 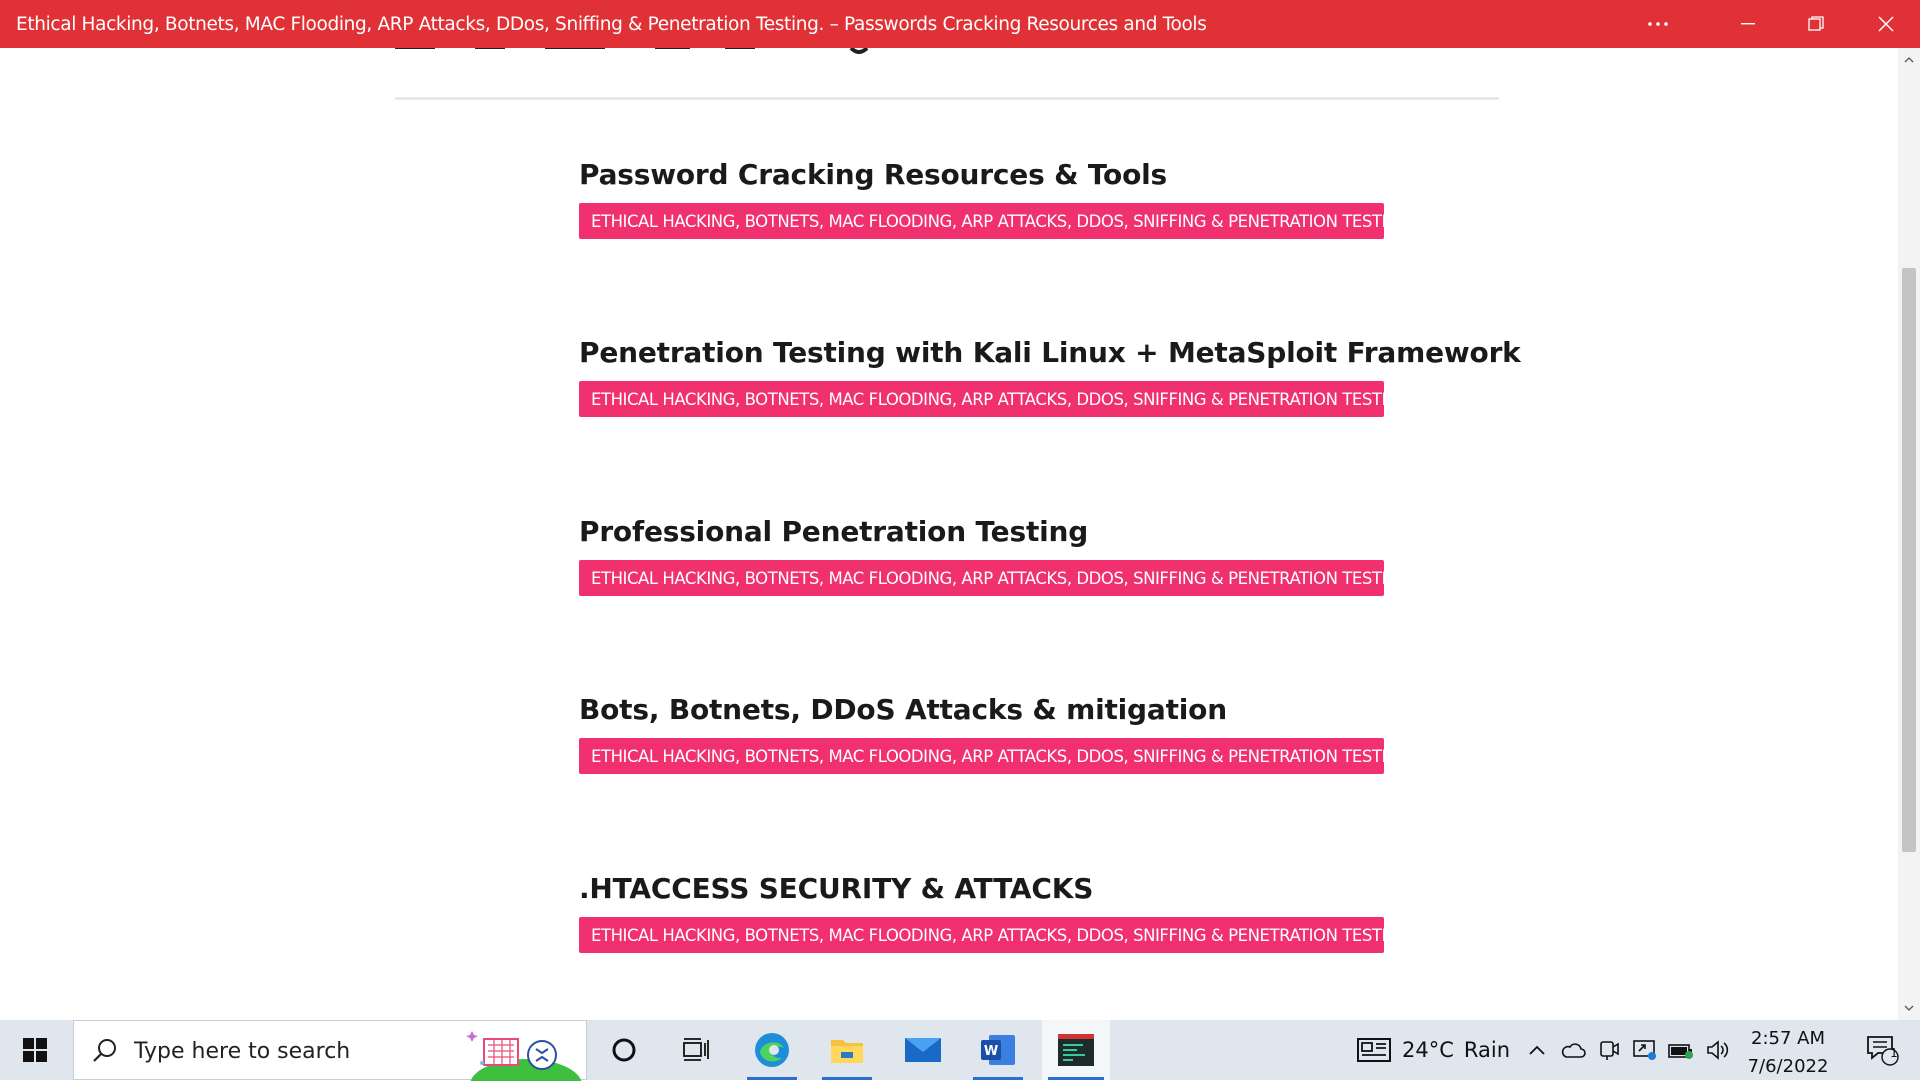 I want to click on vertical-scrollbar, so click(x=1909, y=534).